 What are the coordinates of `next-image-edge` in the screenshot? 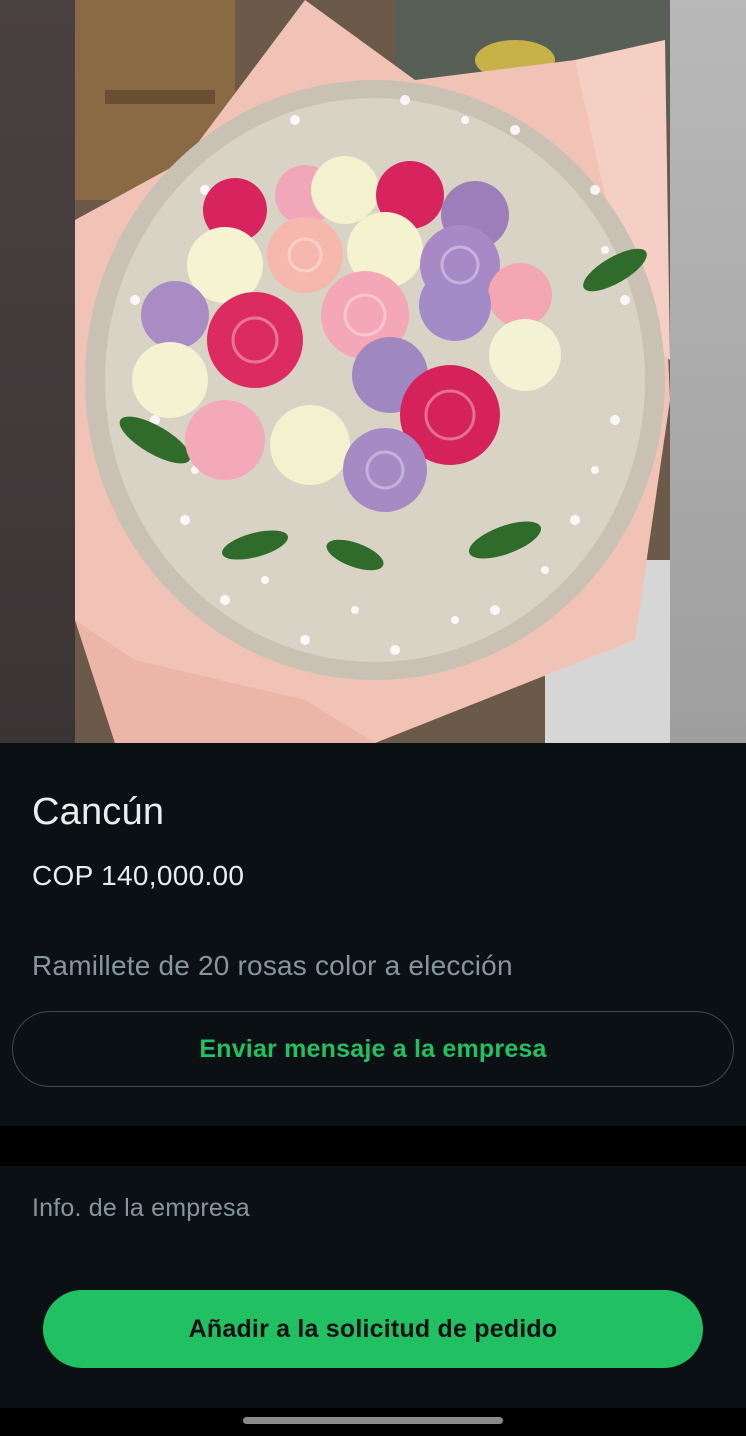 It's located at (708, 371).